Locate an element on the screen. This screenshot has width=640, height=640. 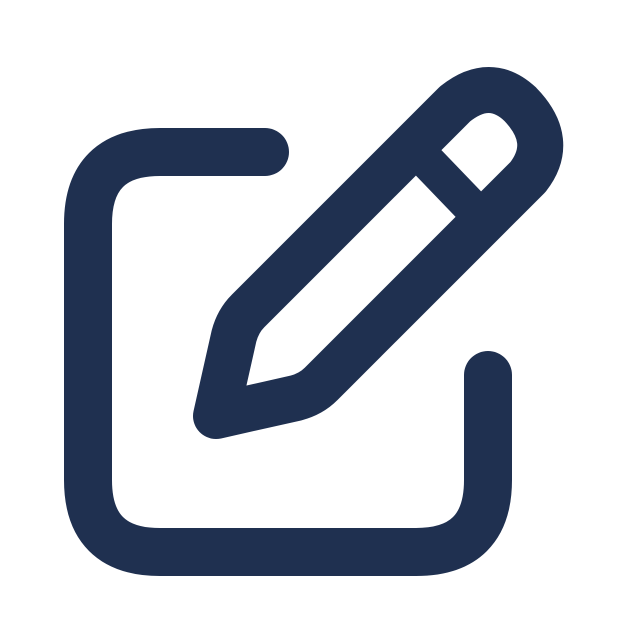
pencil-band is located at coordinates (449, 184).